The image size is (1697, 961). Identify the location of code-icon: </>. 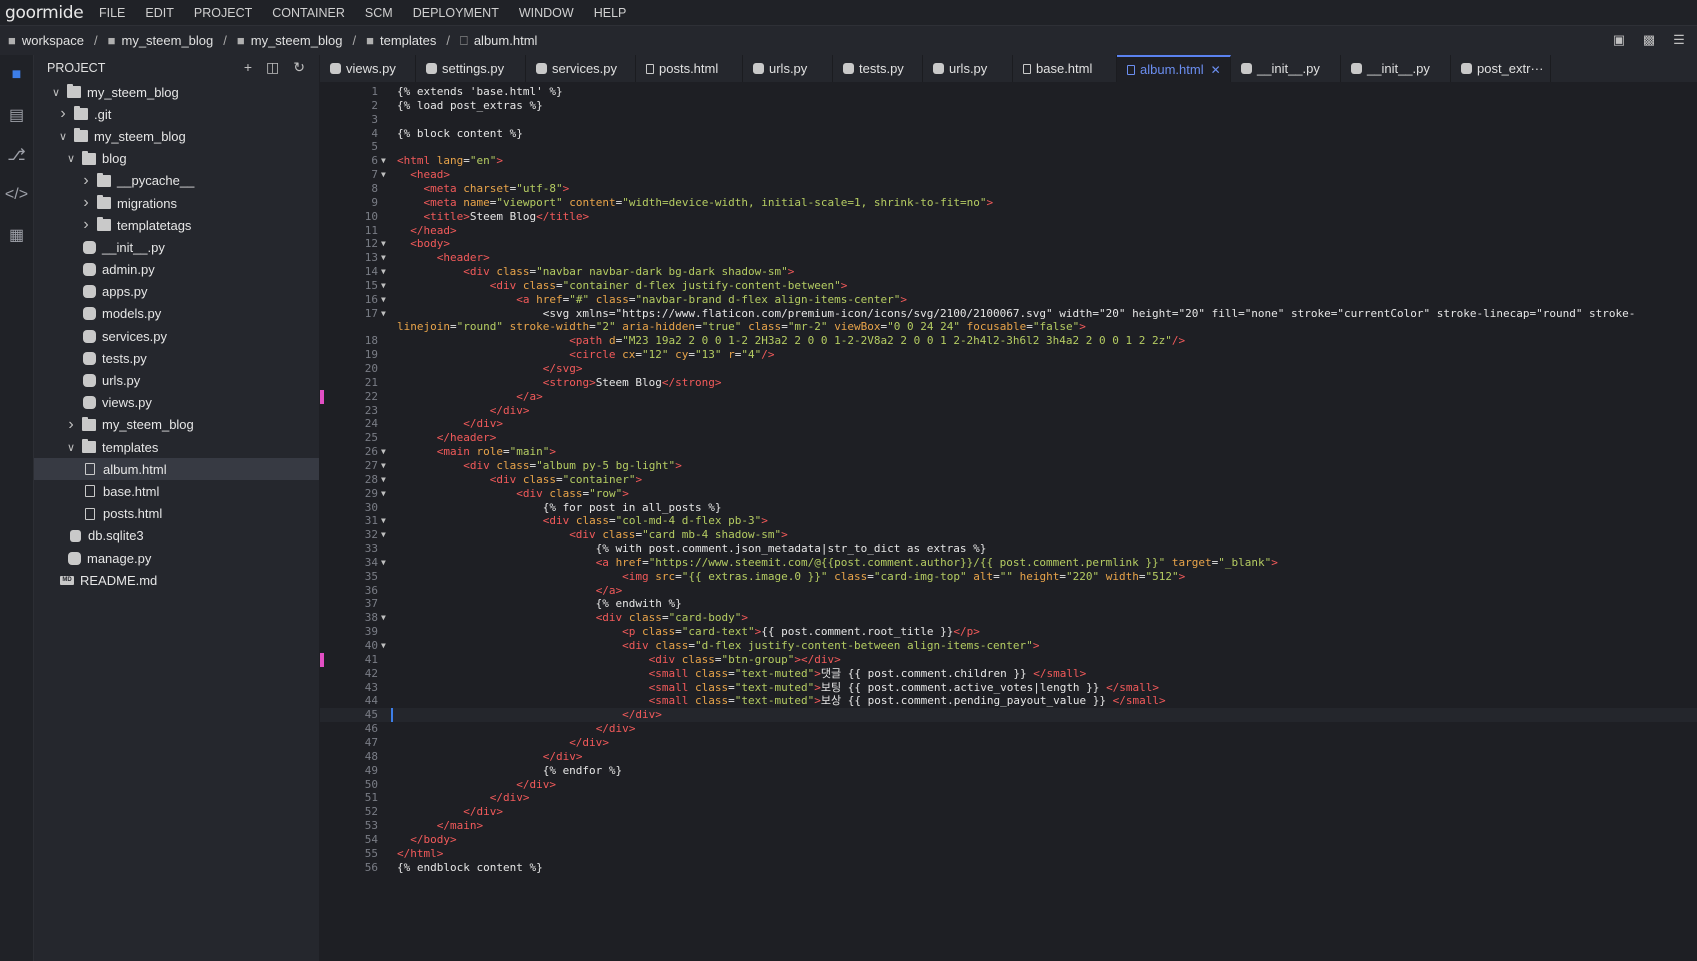
(16, 195).